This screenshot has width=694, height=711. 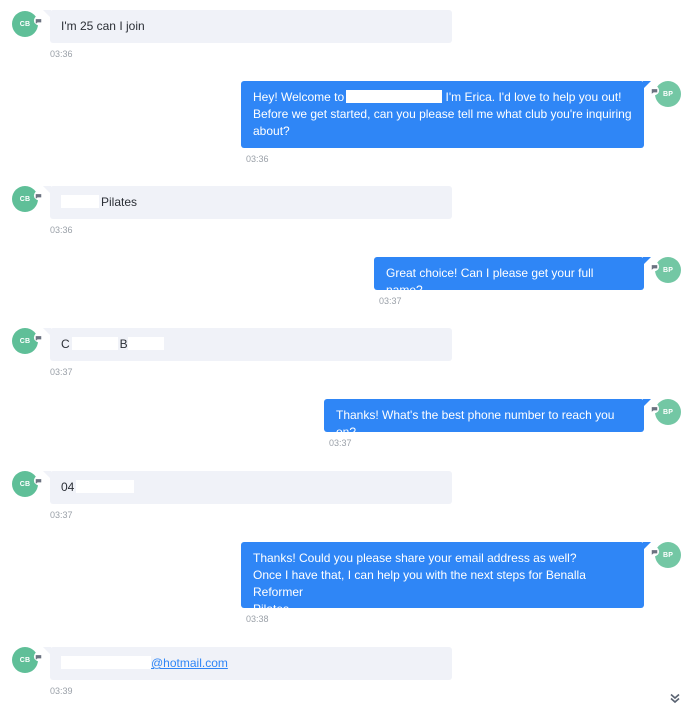 I want to click on message-text: C, so click(x=65, y=344).